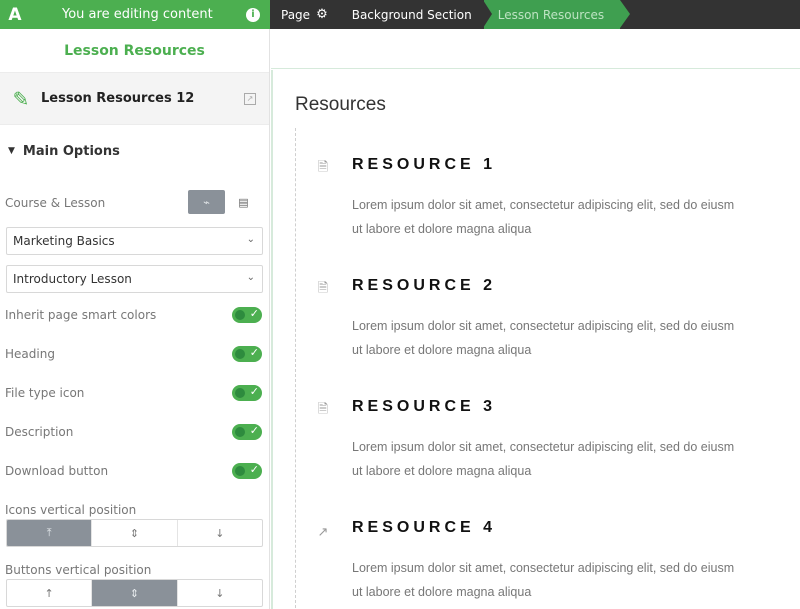 The image size is (800, 609). I want to click on buttons-position-label: Buttons vertical position, so click(78, 570).